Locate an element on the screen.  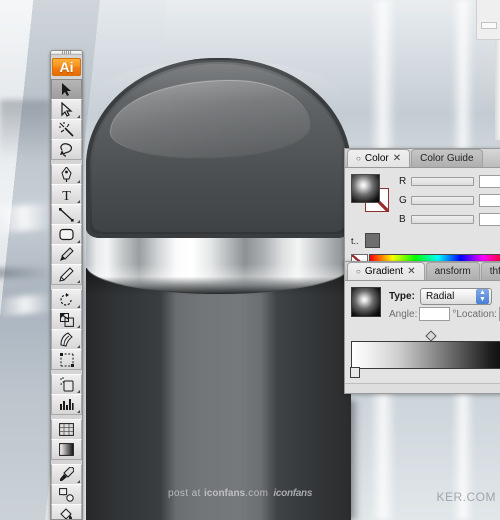
tint-row: t.. is located at coordinates (425, 240).